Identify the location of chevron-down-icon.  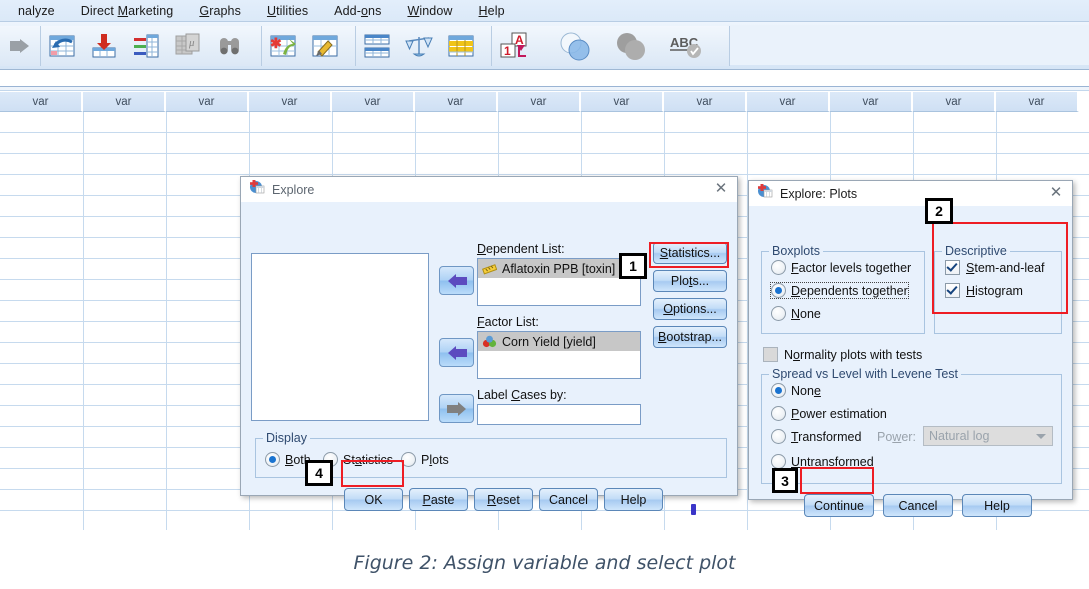
(1041, 436).